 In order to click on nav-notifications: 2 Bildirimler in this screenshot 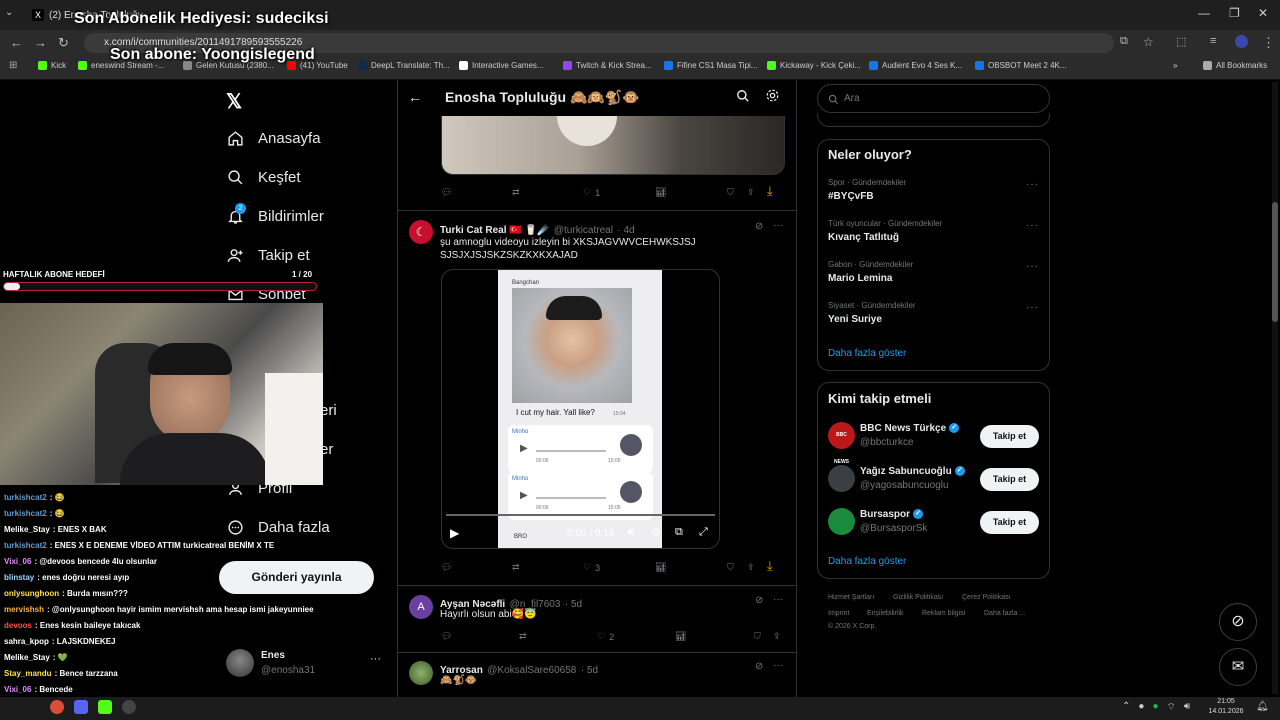, I will do `click(275, 214)`.